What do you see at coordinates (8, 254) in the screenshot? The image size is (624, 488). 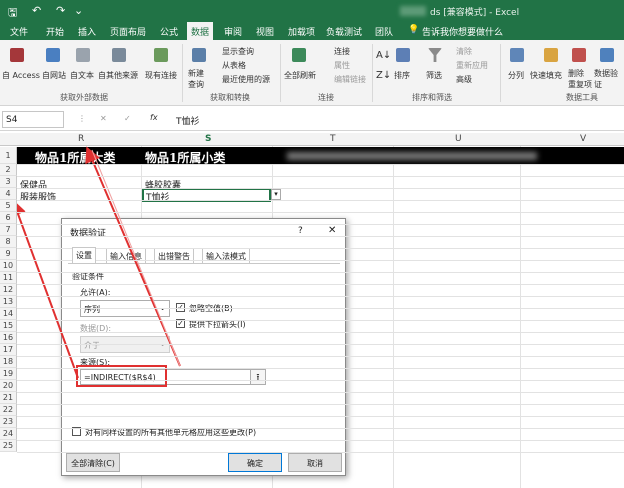 I see `row-header-9: 9` at bounding box center [8, 254].